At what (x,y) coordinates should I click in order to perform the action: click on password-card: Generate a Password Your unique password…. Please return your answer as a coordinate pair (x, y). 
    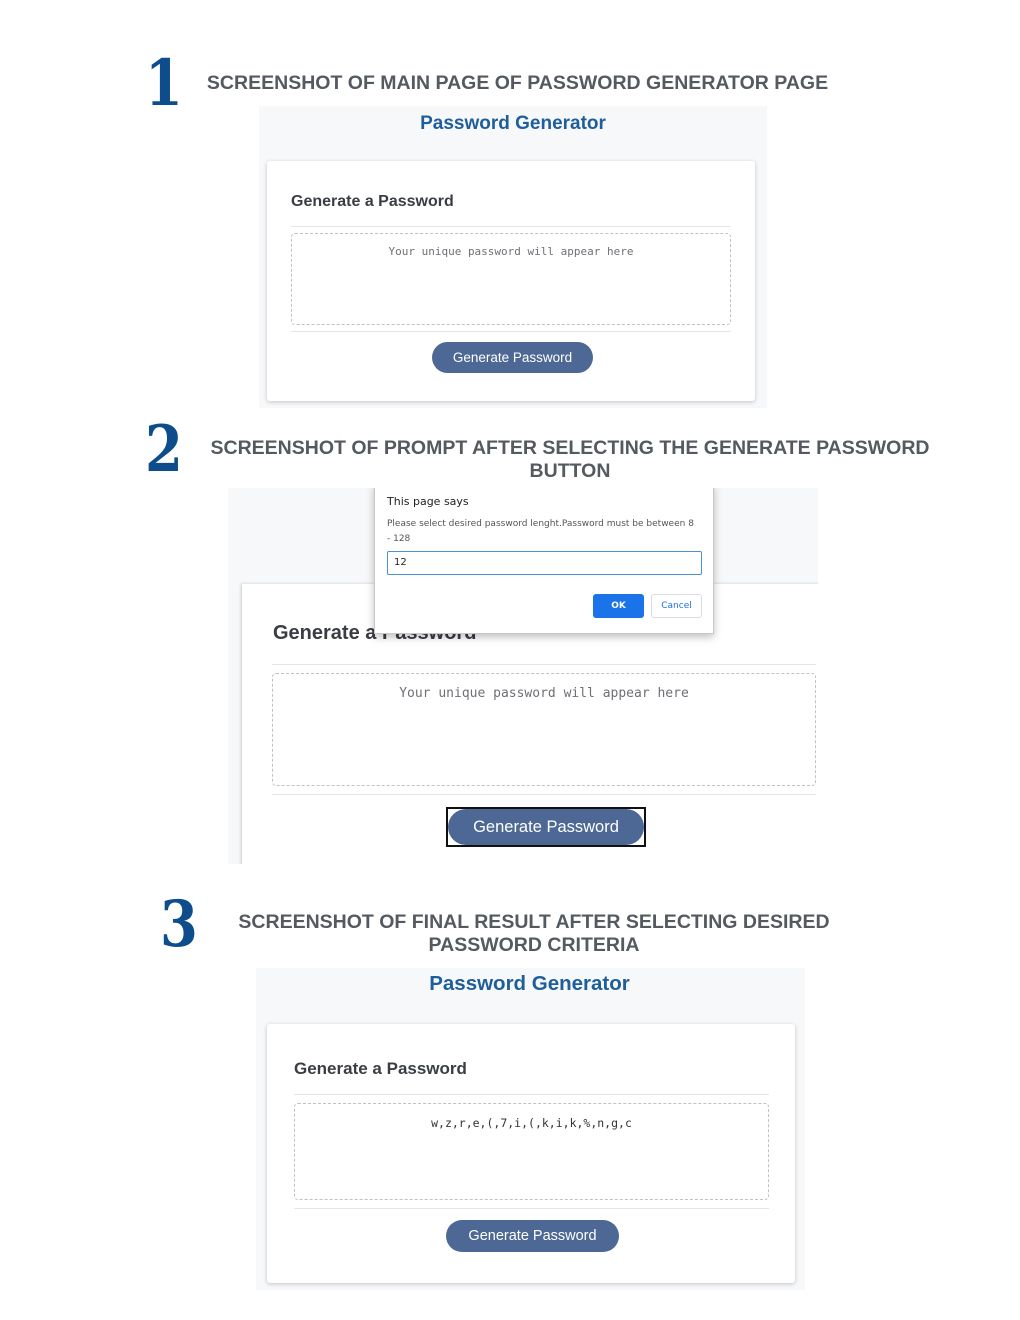
    Looking at the image, I should click on (511, 281).